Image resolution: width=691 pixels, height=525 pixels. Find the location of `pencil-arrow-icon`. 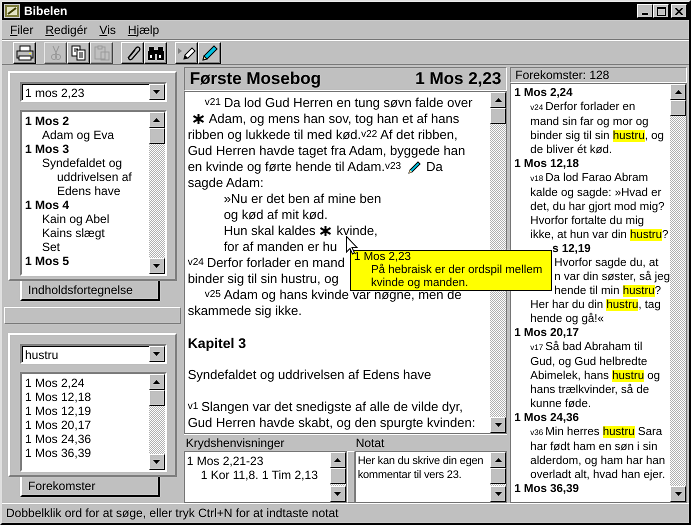

pencil-arrow-icon is located at coordinates (187, 53).